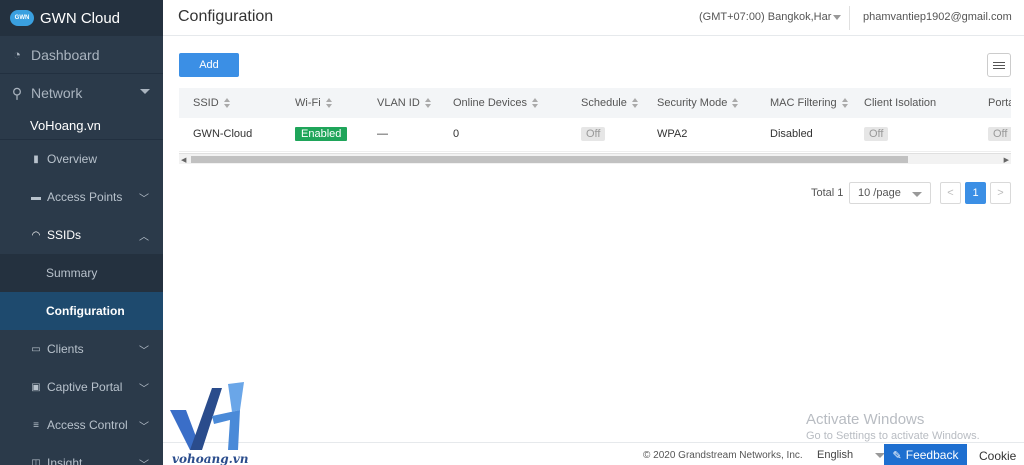  Describe the element at coordinates (999, 65) in the screenshot. I see `column-menu-button` at that location.